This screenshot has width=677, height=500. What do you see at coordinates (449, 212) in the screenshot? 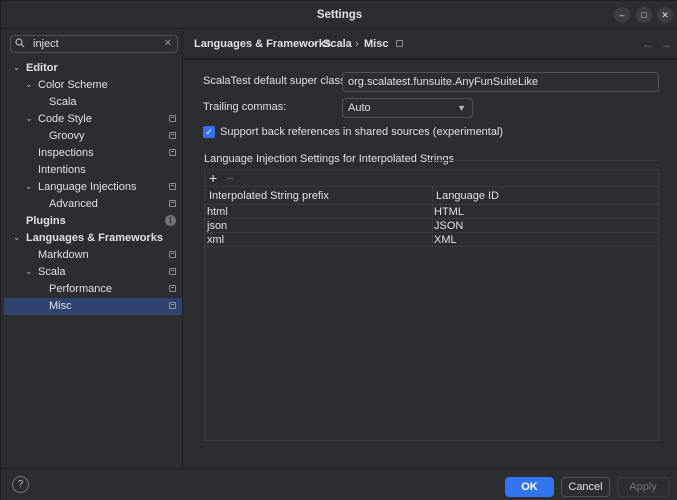
I see `cell-language-id: HTML` at bounding box center [449, 212].